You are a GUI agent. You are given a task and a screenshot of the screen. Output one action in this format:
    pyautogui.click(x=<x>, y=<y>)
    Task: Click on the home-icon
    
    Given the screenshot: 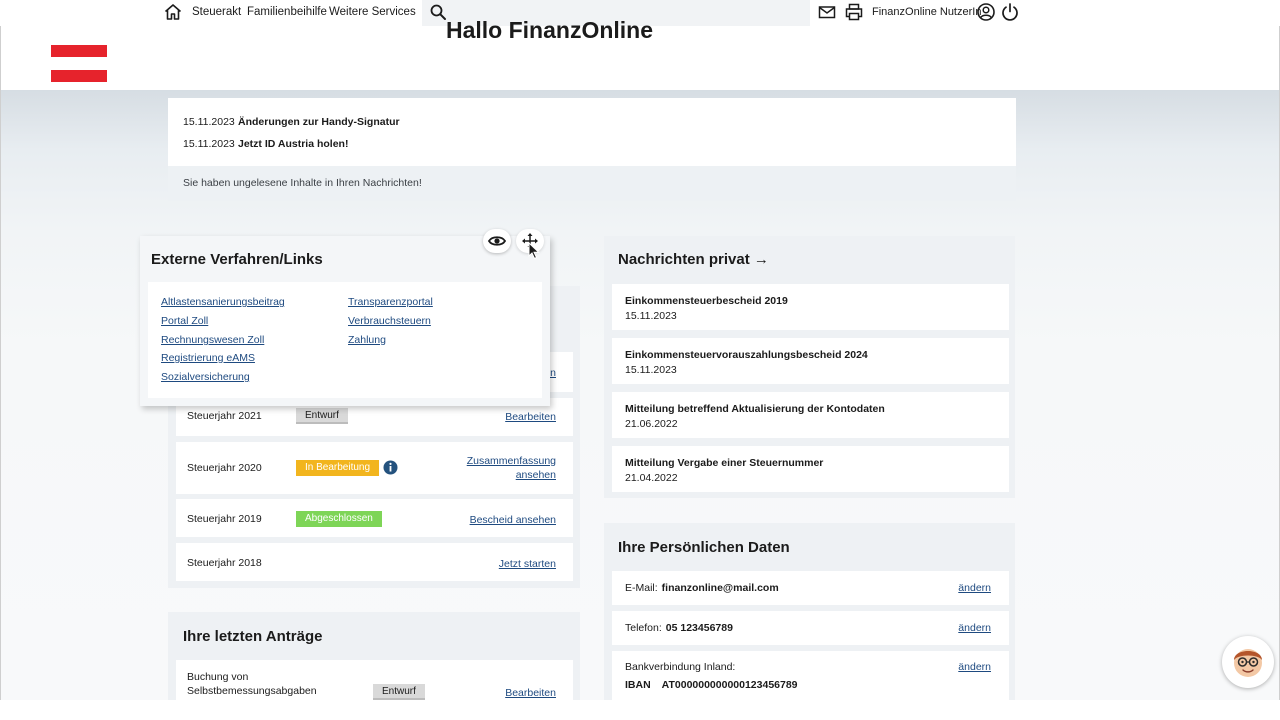 What is the action you would take?
    pyautogui.click(x=173, y=12)
    